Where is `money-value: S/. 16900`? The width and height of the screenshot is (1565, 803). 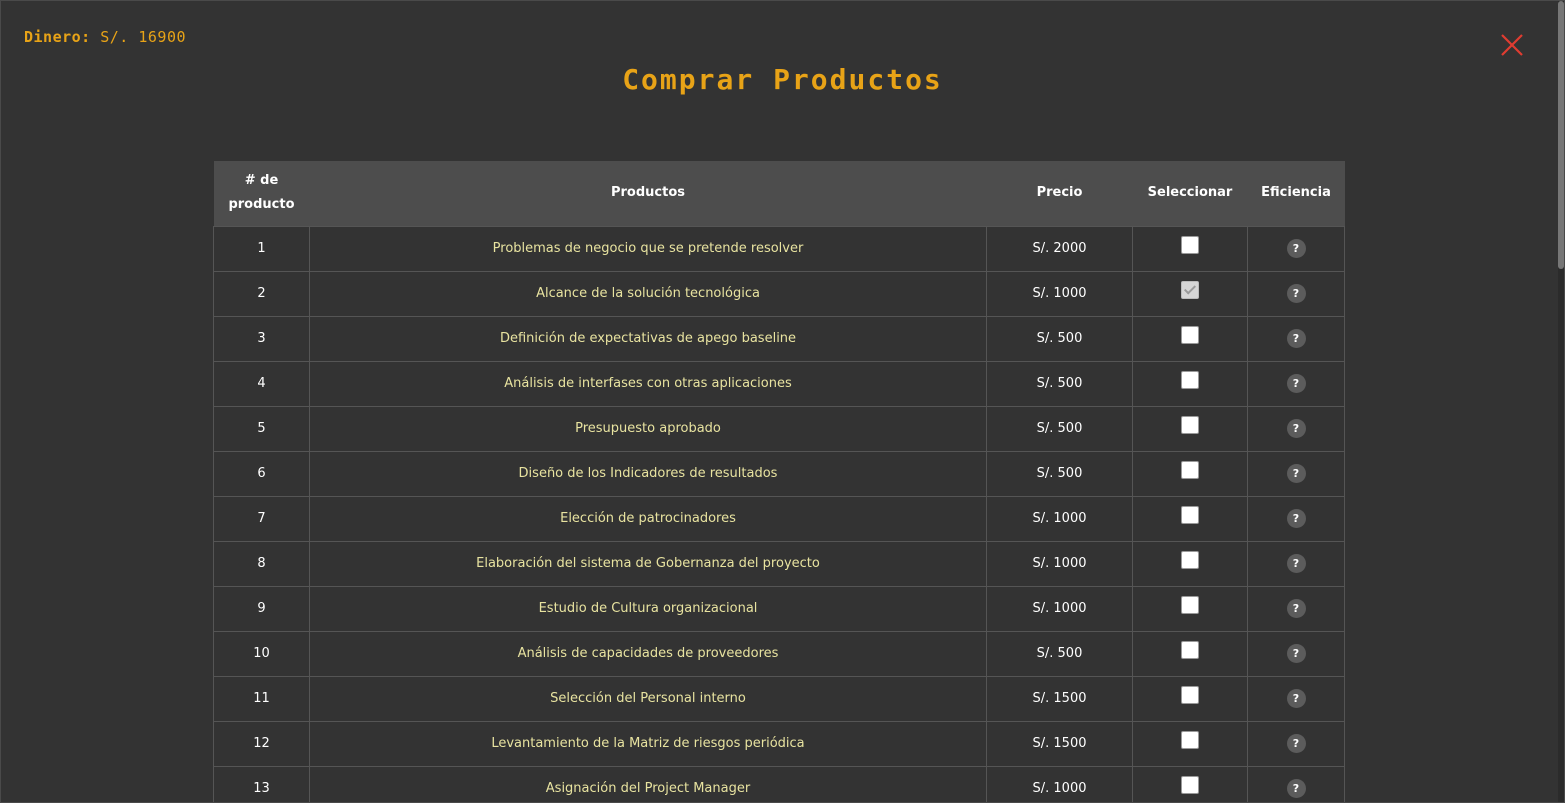
money-value: S/. 16900 is located at coordinates (143, 37).